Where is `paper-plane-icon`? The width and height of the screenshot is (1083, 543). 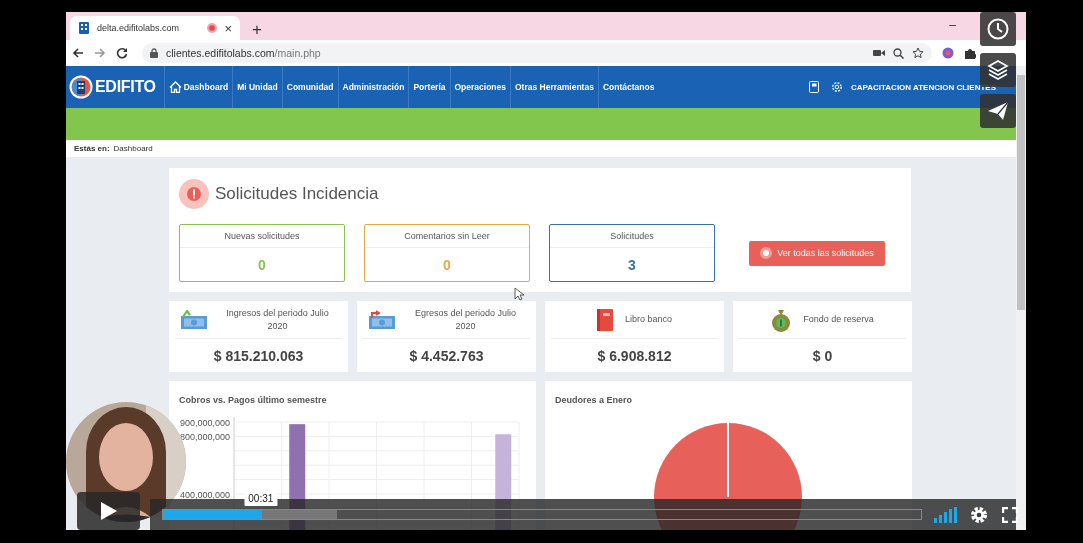
paper-plane-icon is located at coordinates (998, 111).